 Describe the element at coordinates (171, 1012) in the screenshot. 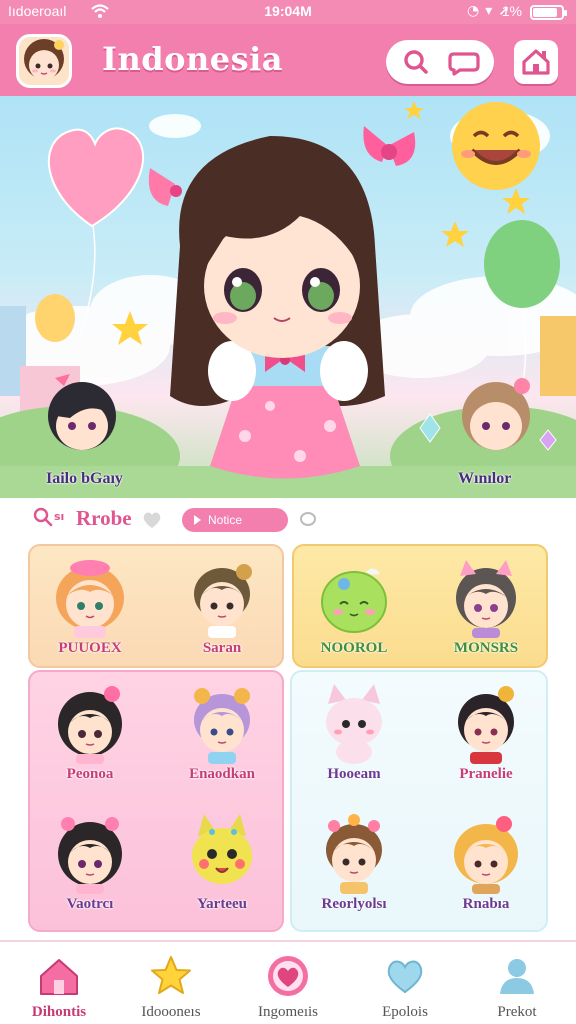

I see `nav-label: Idoooneıs` at that location.